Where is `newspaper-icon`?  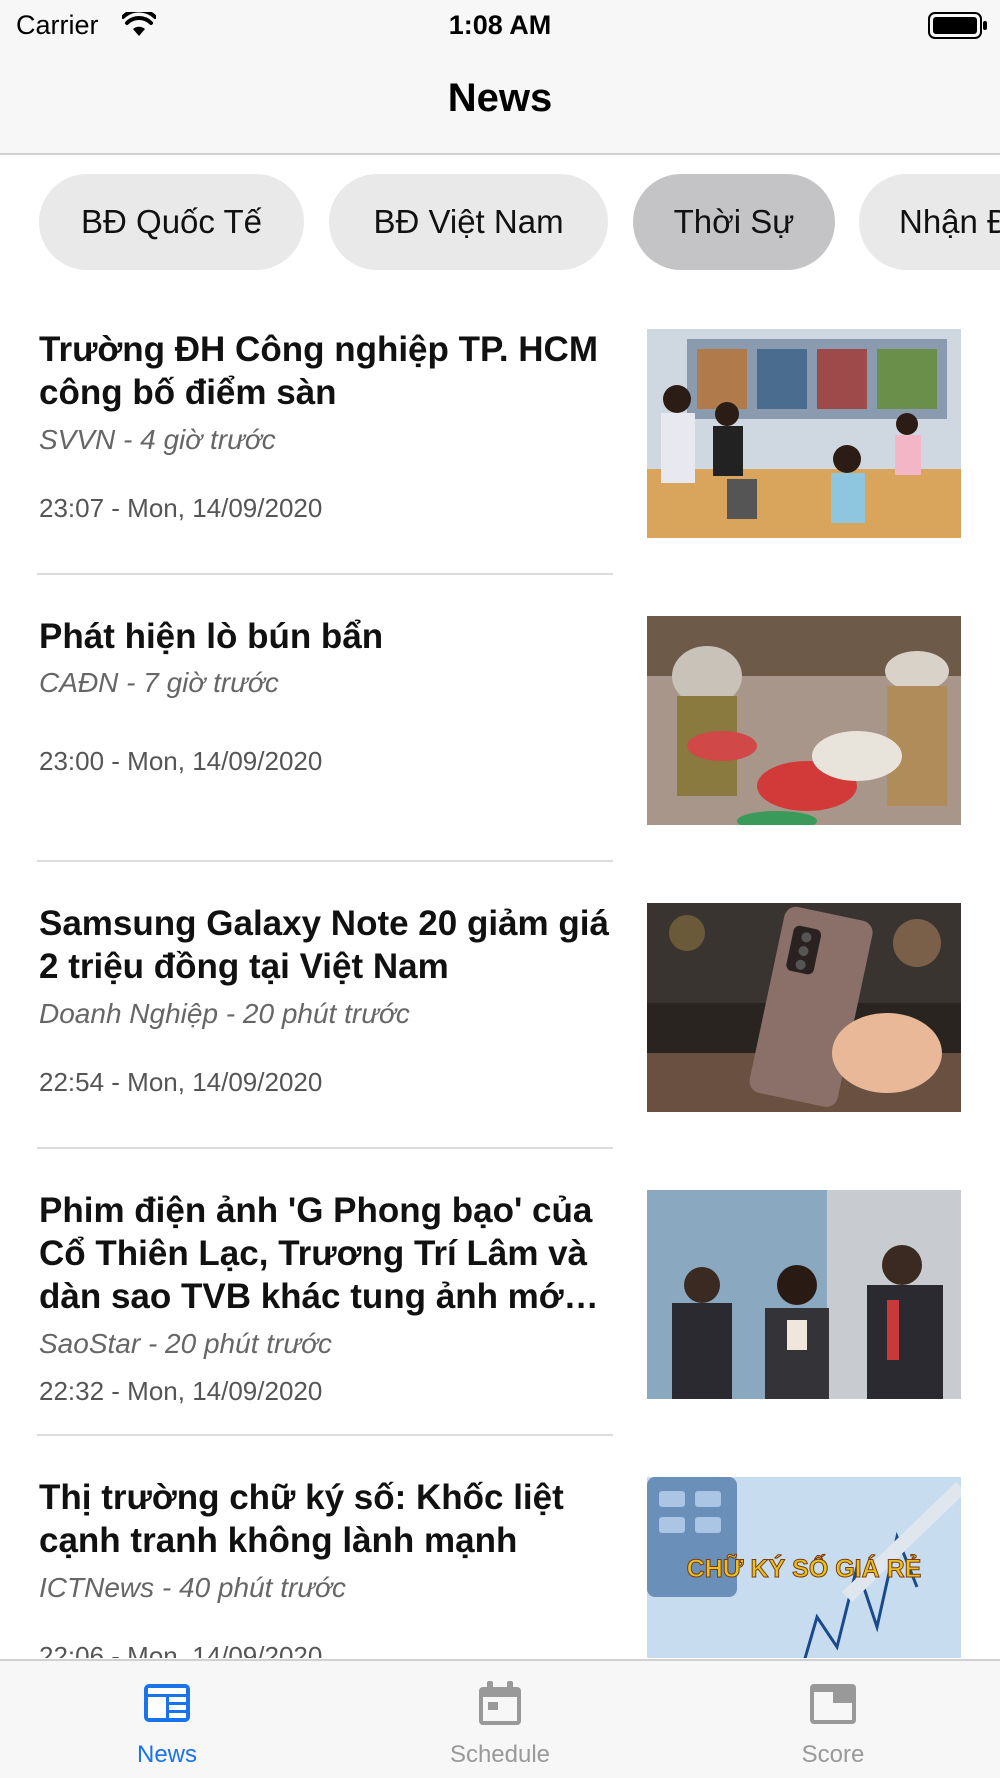 newspaper-icon is located at coordinates (167, 1703).